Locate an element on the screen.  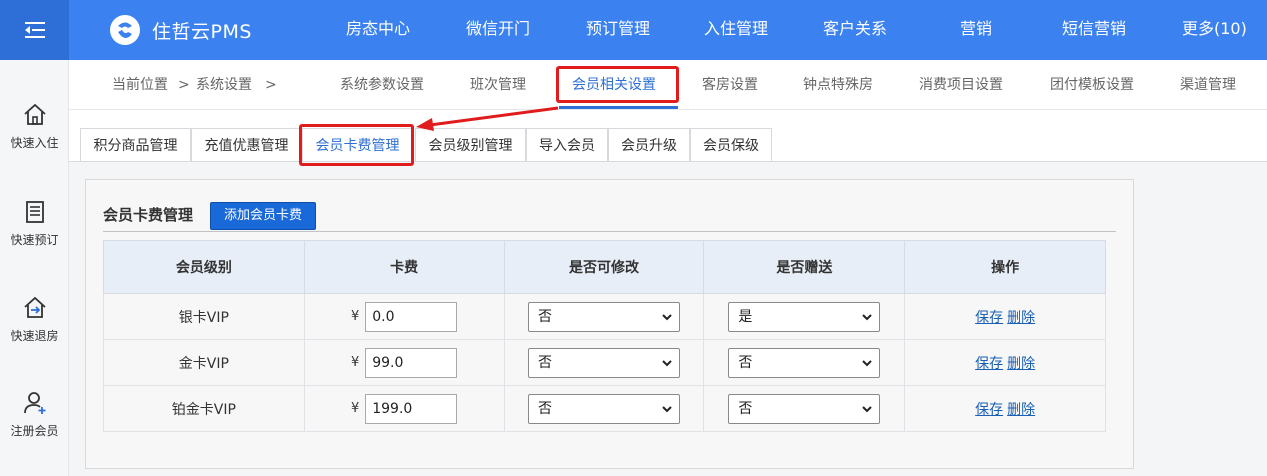
sidebar-item-label: 快速预订 is located at coordinates (34, 240).